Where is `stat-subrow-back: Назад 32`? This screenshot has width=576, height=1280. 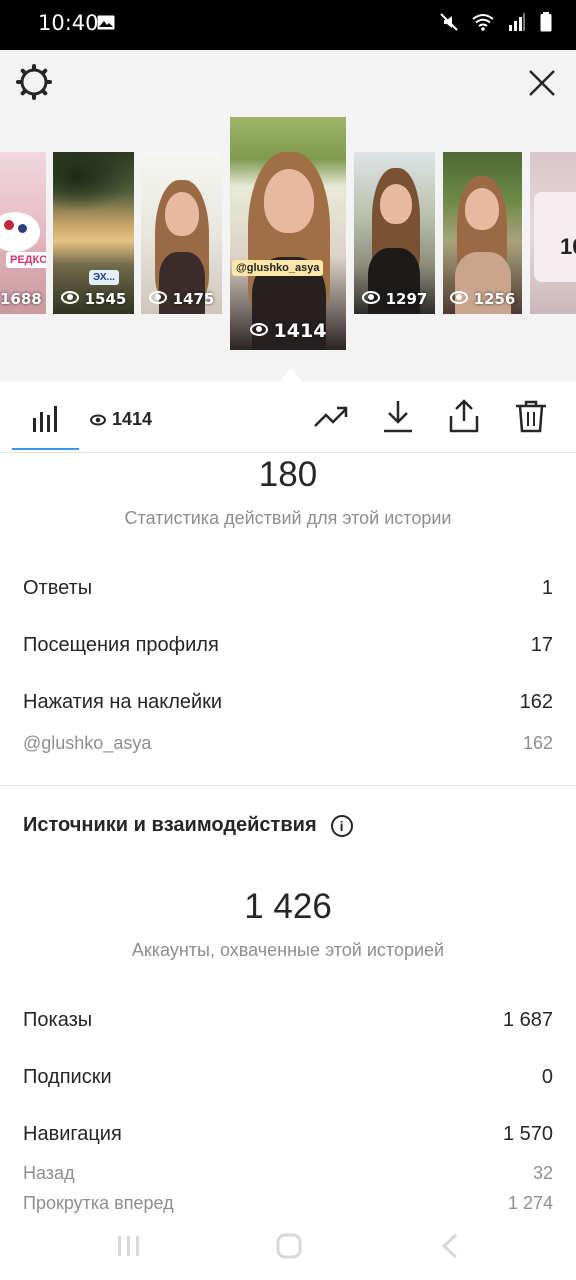 stat-subrow-back: Назад 32 is located at coordinates (288, 1173).